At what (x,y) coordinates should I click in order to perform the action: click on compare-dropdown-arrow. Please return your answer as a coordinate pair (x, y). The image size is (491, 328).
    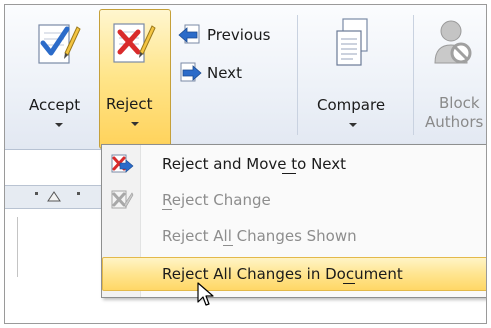
    Looking at the image, I should click on (353, 125).